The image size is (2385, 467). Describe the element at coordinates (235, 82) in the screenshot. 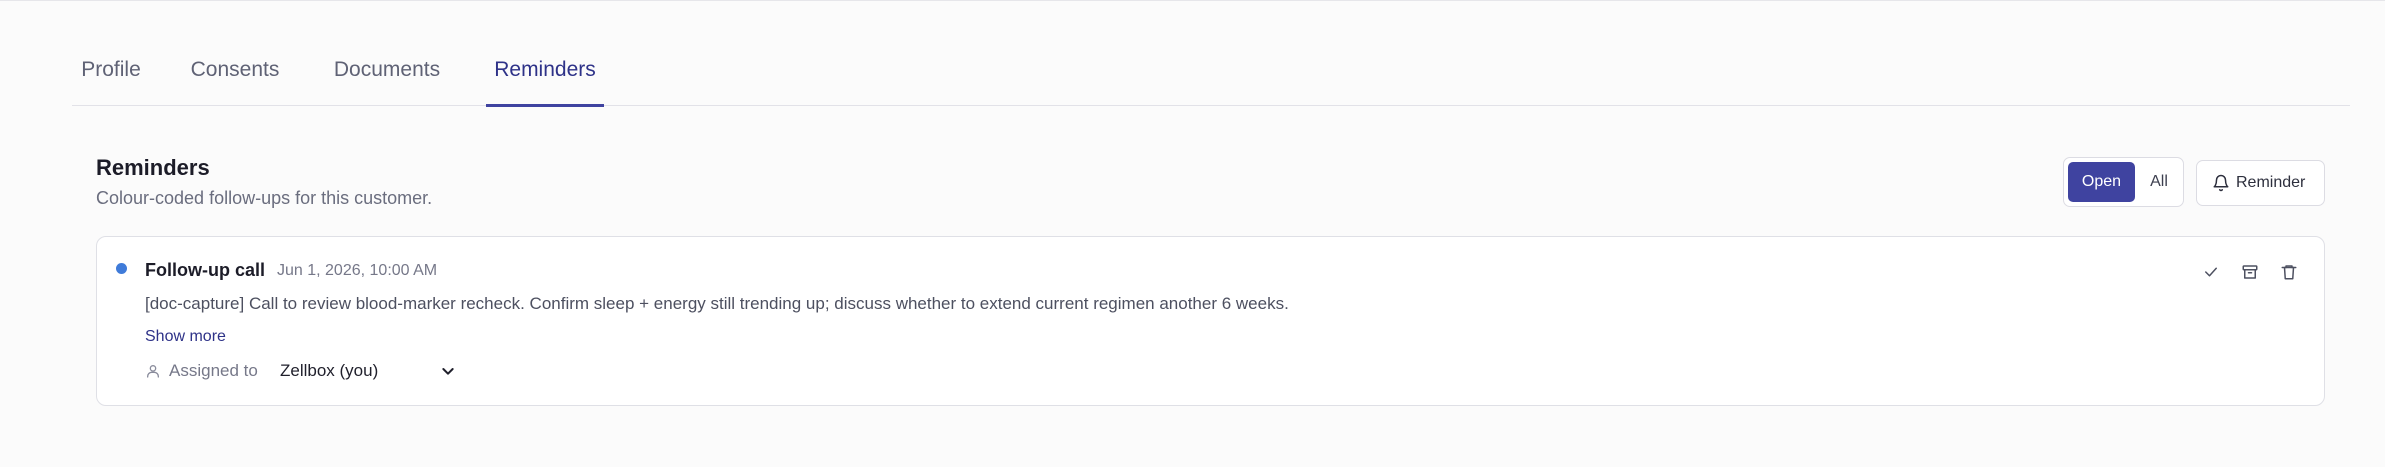

I see `tab-consents: Consents` at that location.